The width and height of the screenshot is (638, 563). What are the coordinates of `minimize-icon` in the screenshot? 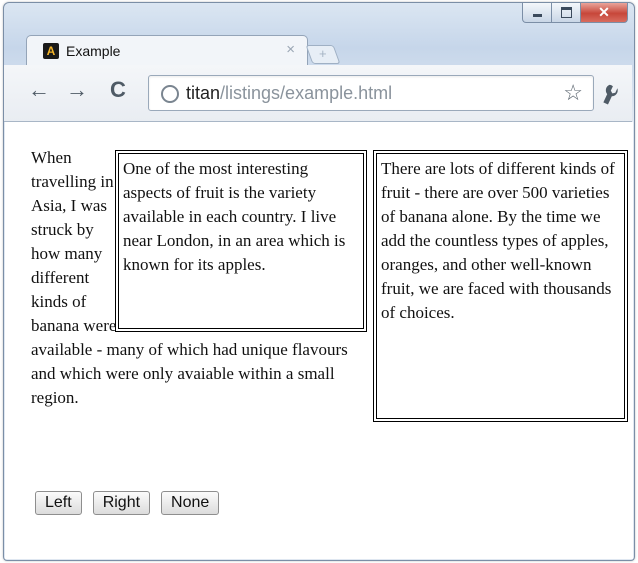 It's located at (537, 15).